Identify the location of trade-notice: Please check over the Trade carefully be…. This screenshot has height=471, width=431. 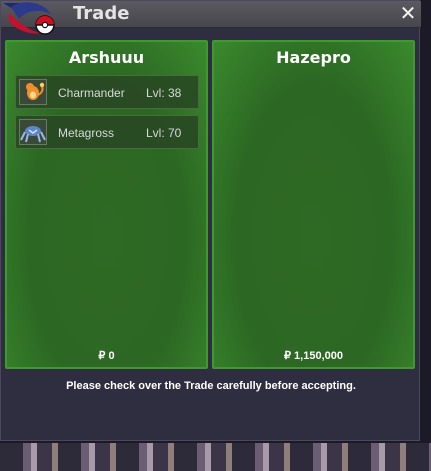
(211, 386).